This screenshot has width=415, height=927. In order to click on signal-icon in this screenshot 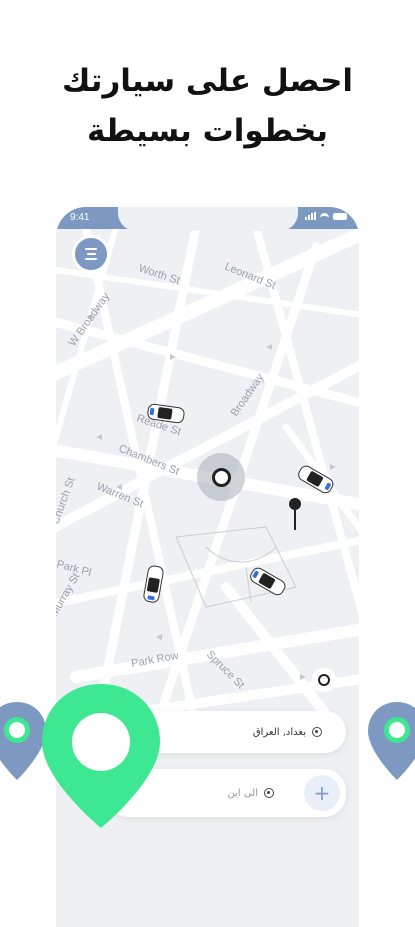, I will do `click(310, 216)`.